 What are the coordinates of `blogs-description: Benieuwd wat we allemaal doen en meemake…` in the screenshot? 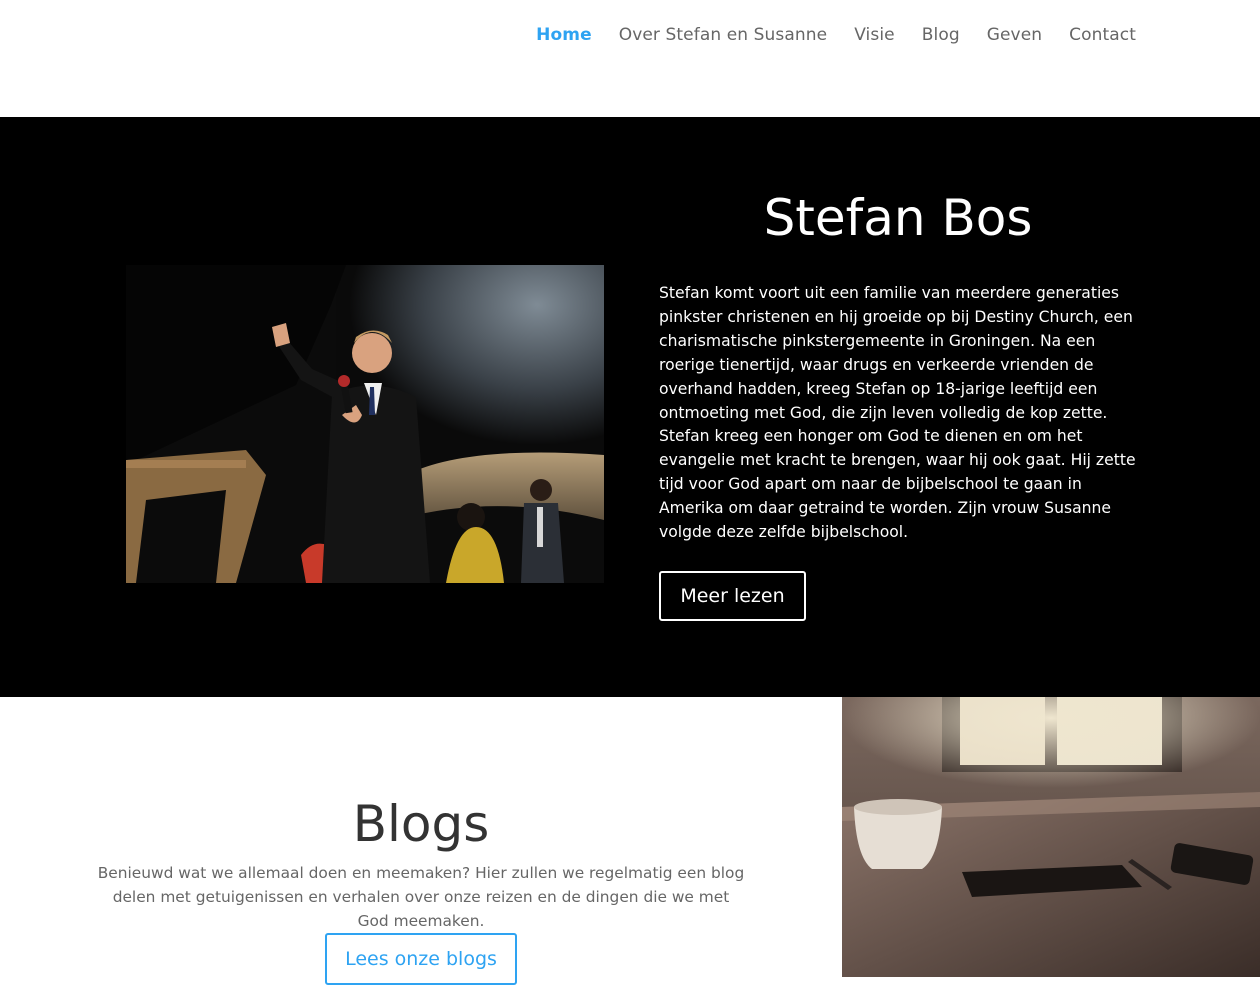 It's located at (421, 897).